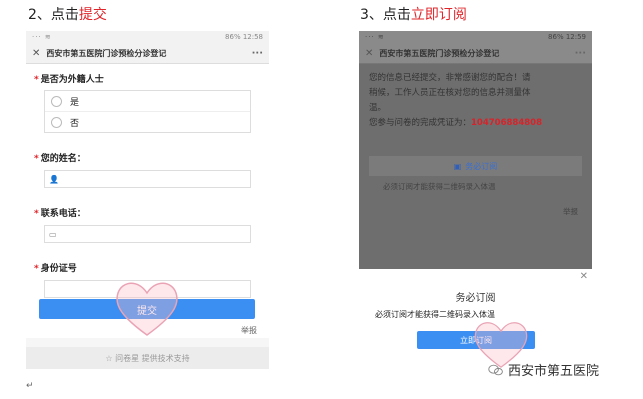 This screenshot has height=399, width=643. I want to click on radio-group-foreigner: 是 否, so click(147, 111).